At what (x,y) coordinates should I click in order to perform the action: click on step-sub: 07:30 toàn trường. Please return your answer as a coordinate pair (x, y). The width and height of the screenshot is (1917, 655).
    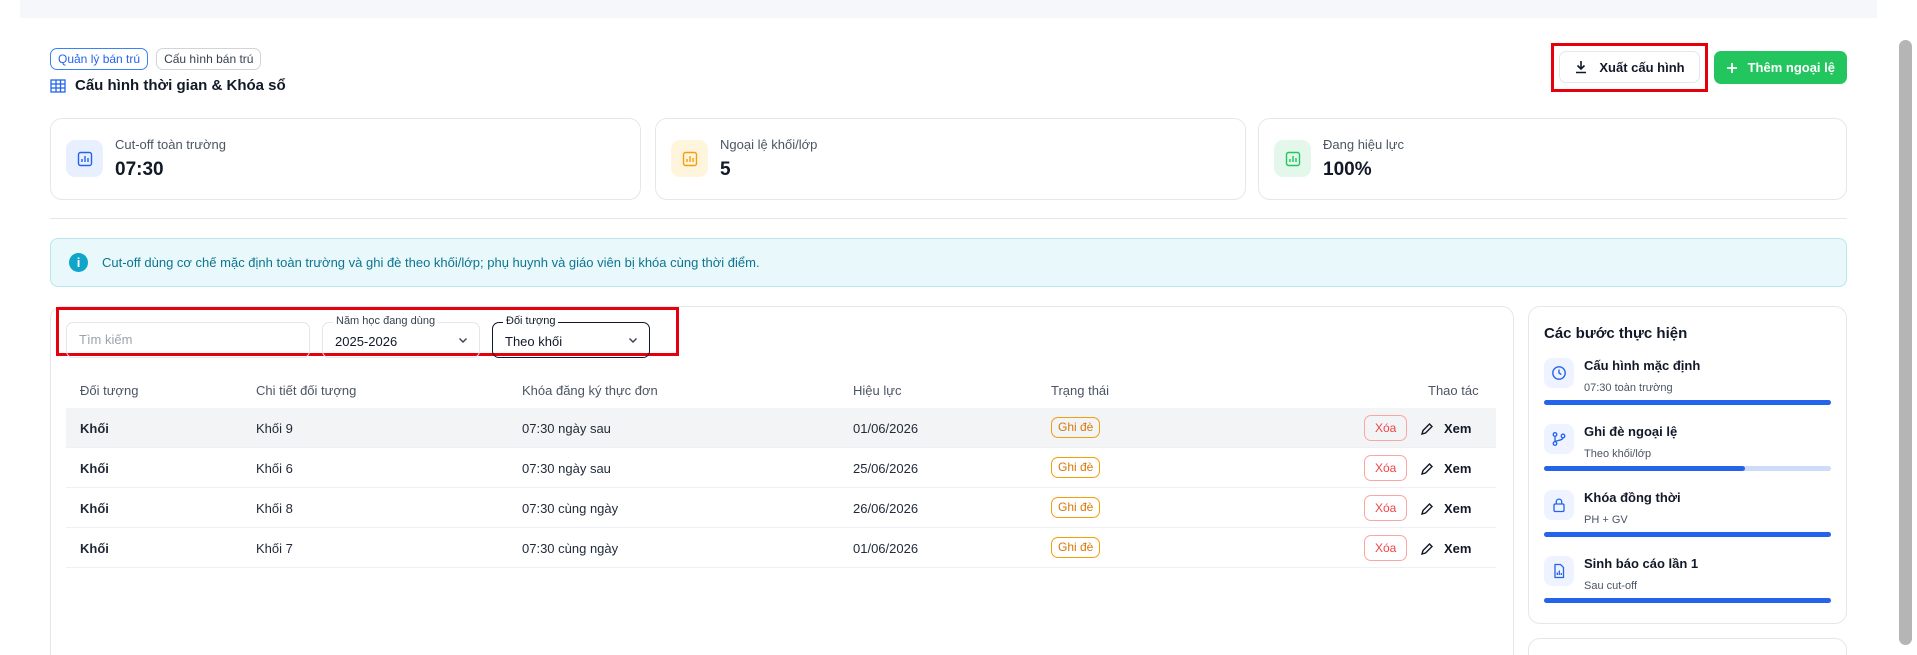
    Looking at the image, I should click on (1628, 388).